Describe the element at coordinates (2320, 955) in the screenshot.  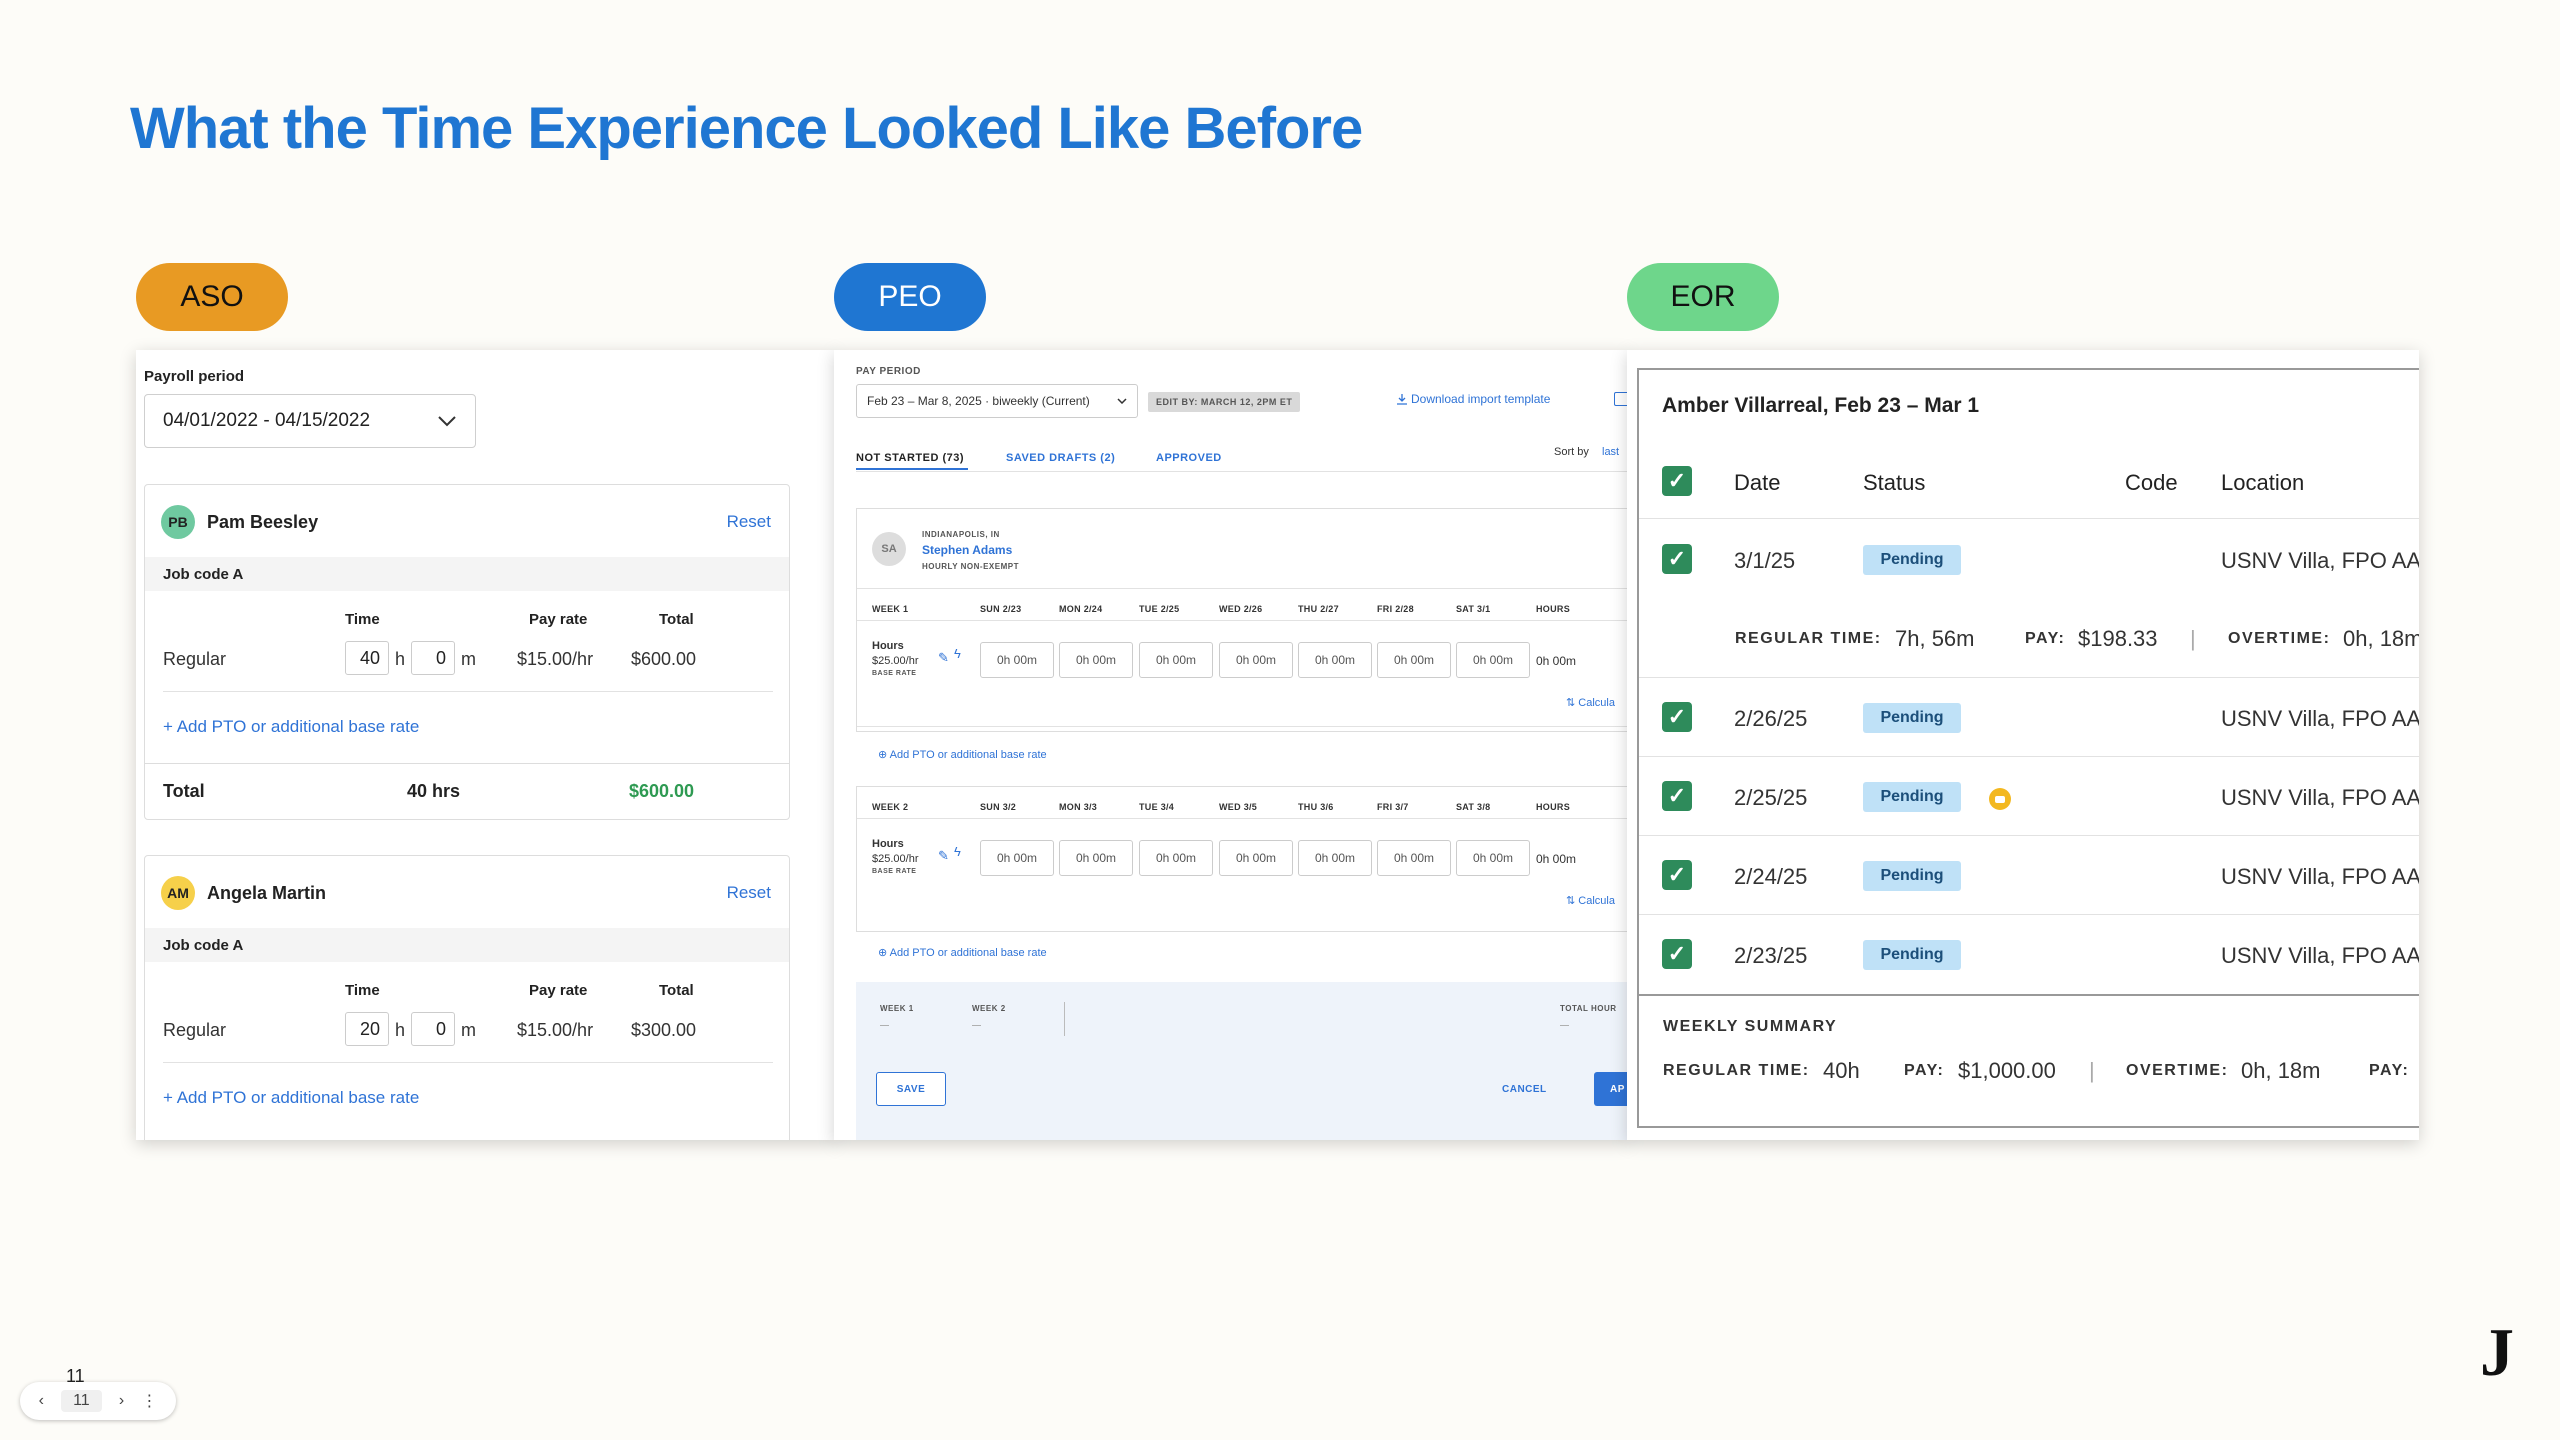
I see `row-location: USNV Villa, FPO AA` at that location.